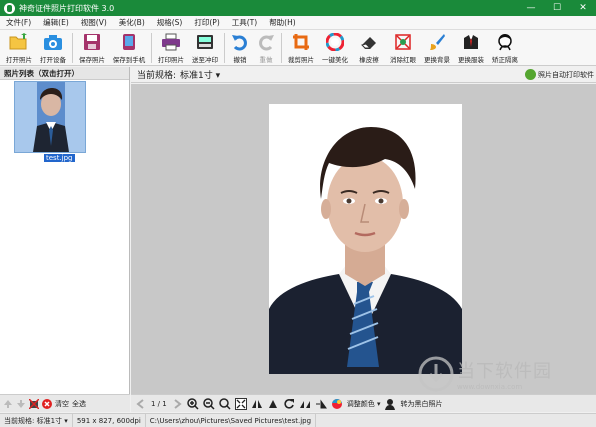 Image resolution: width=596 pixels, height=427 pixels. I want to click on open-device-button: 打开设备, so click(53, 48).